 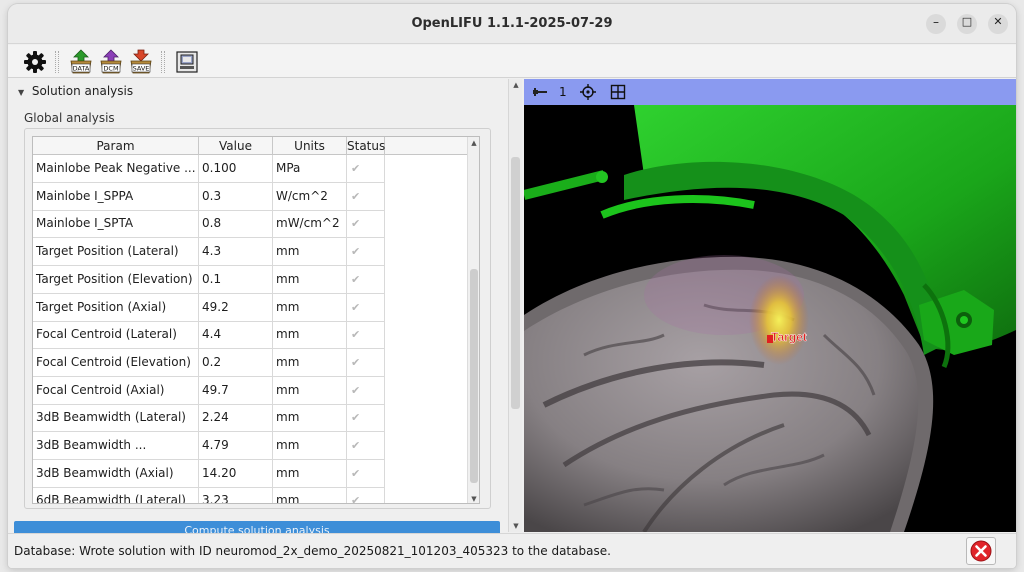 I want to click on extension-wizard-icon, so click(x=187, y=62).